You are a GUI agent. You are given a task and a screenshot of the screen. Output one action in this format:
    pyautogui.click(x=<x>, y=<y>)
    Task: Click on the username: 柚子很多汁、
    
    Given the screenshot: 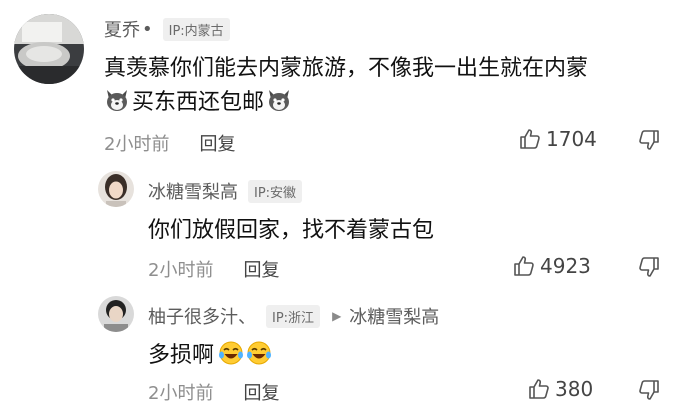 What is the action you would take?
    pyautogui.click(x=202, y=316)
    